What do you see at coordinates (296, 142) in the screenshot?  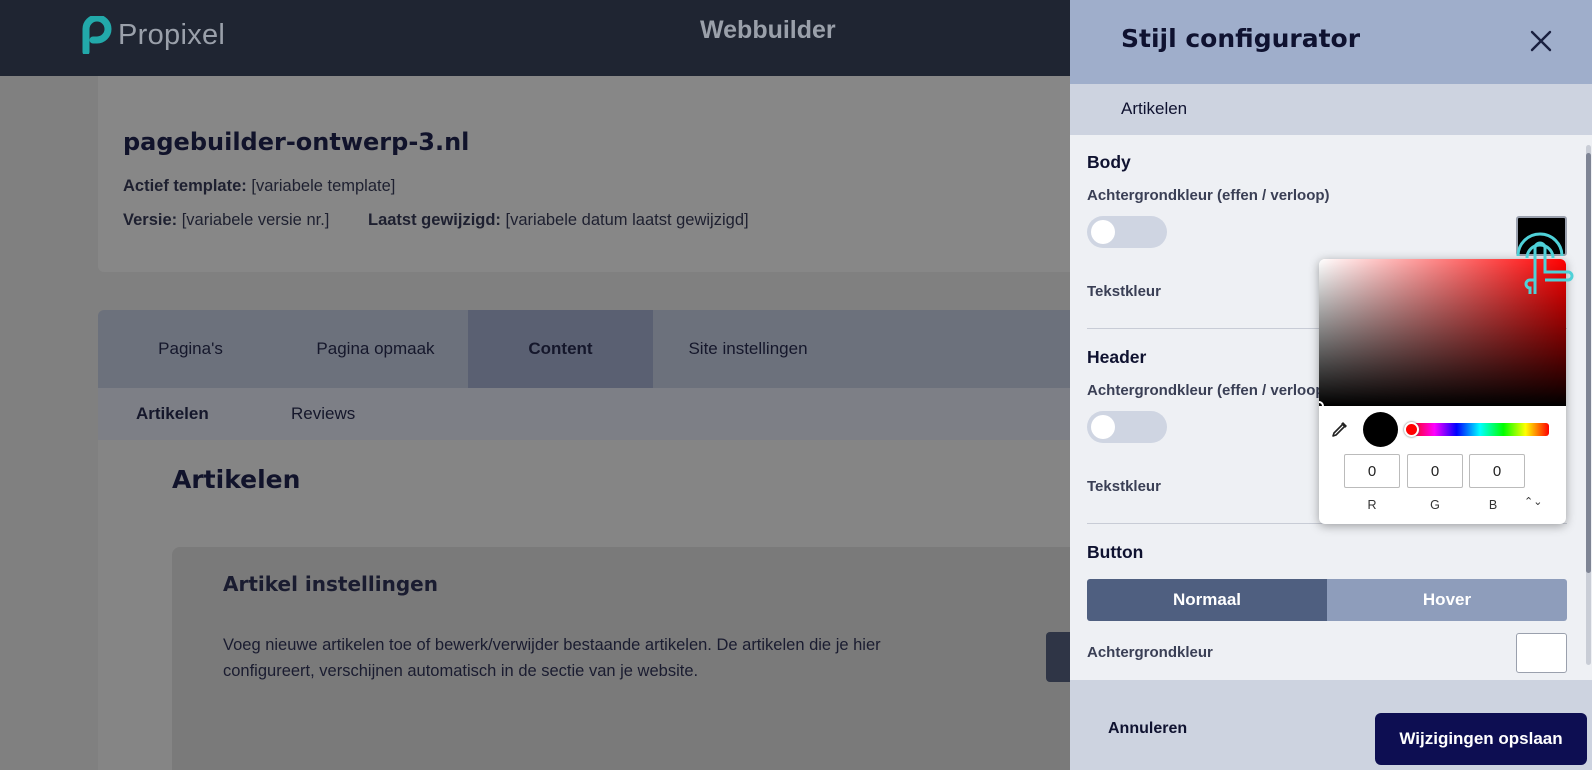 I see `site-name: pagebuilder-ontwerp-3.nl` at bounding box center [296, 142].